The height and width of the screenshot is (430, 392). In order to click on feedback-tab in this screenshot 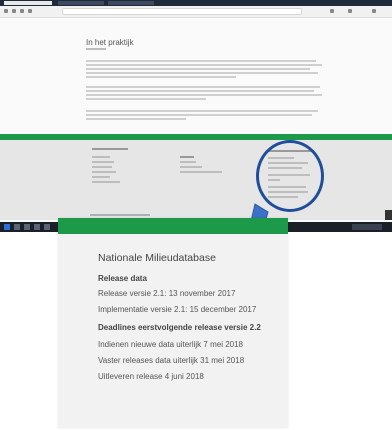, I will do `click(388, 215)`.